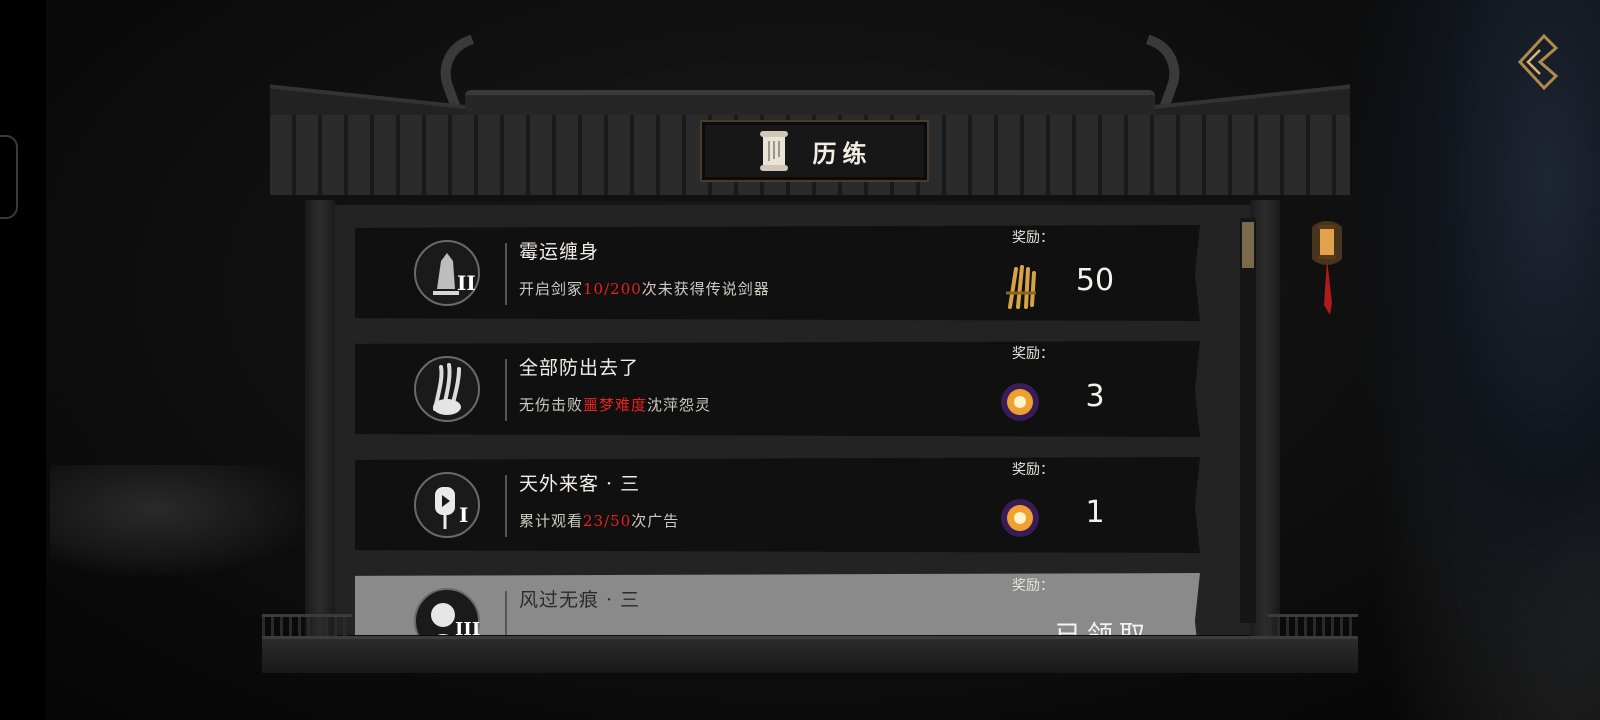 This screenshot has height=720, width=1600. Describe the element at coordinates (599, 521) in the screenshot. I see `achievement-desc: 累计观看23/50次广告` at that location.